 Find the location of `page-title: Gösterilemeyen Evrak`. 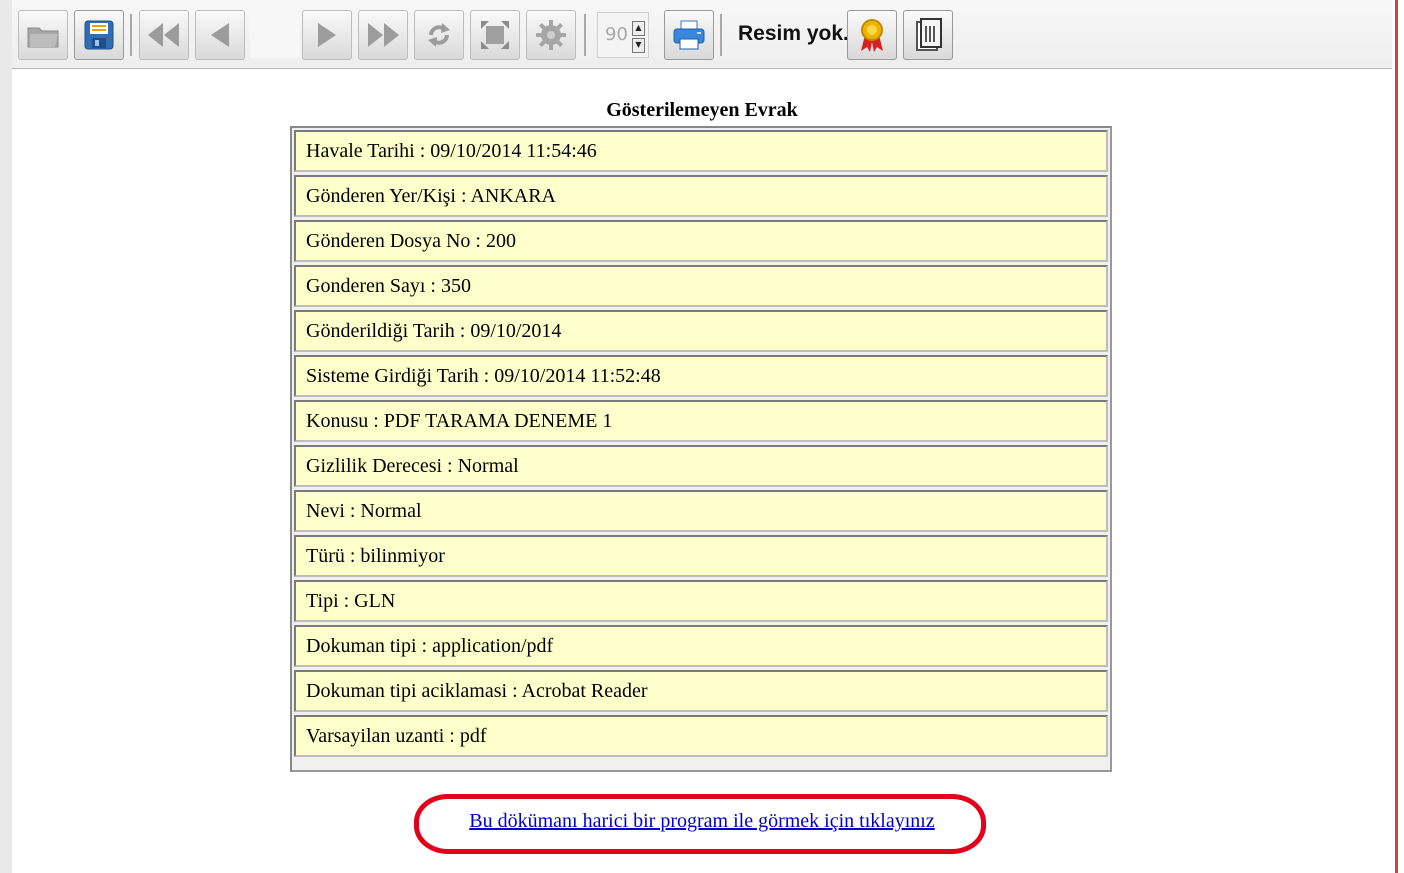

page-title: Gösterilemeyen Evrak is located at coordinates (702, 110).